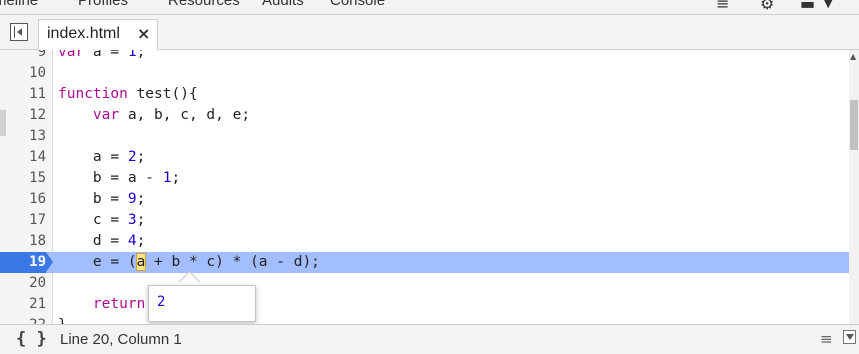 This screenshot has width=859, height=354. I want to click on line-number: 14, so click(23, 157).